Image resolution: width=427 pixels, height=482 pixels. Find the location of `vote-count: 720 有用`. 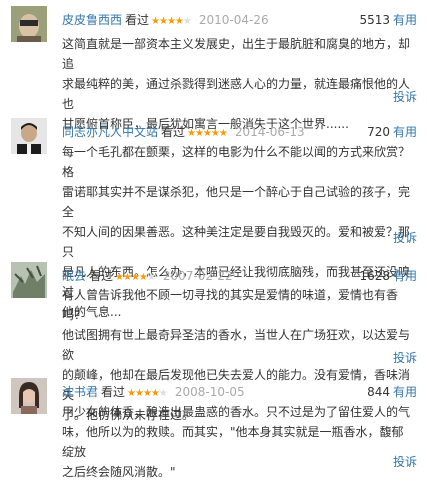

vote-count: 720 有用 is located at coordinates (392, 132).